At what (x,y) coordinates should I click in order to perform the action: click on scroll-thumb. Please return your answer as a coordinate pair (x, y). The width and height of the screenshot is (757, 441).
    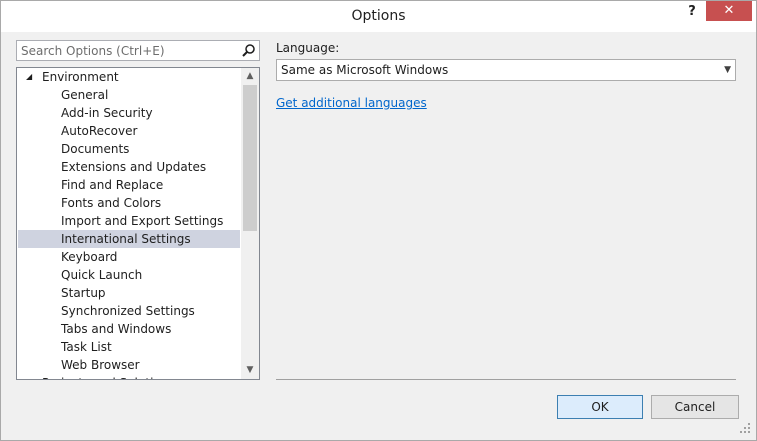
    Looking at the image, I should click on (250, 158).